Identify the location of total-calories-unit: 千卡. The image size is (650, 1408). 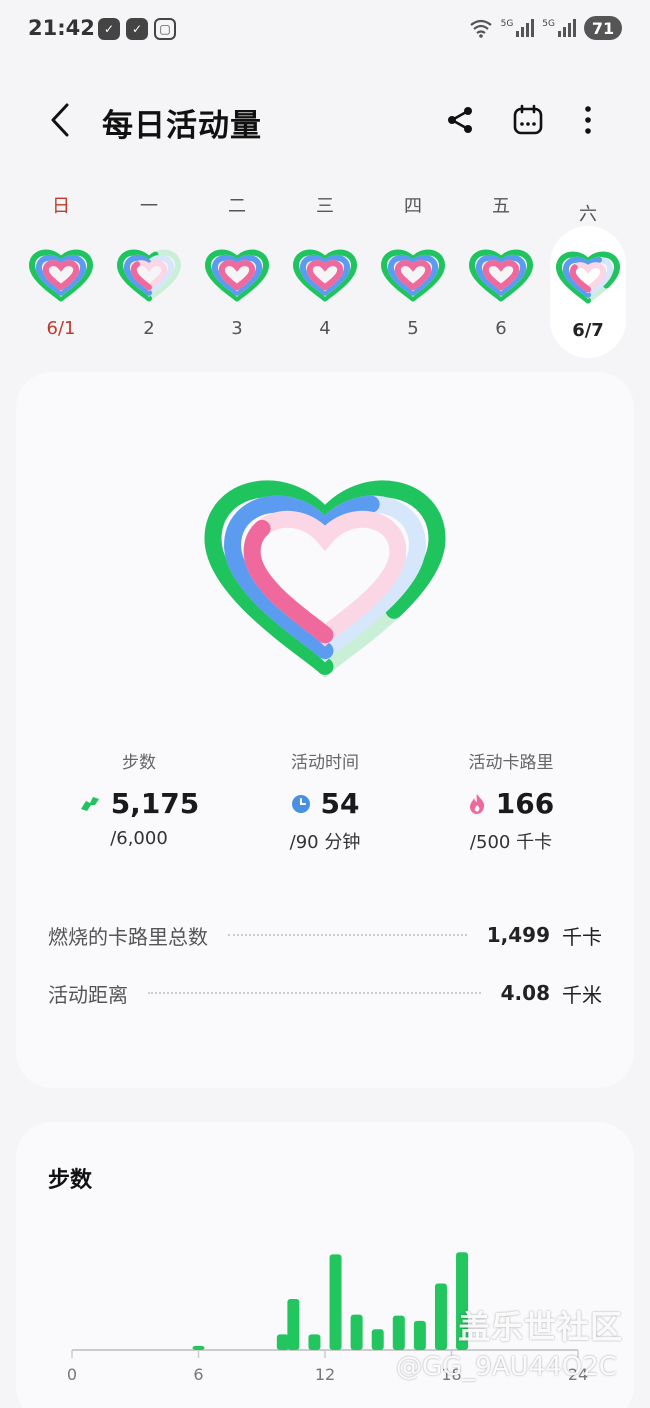
(582, 936).